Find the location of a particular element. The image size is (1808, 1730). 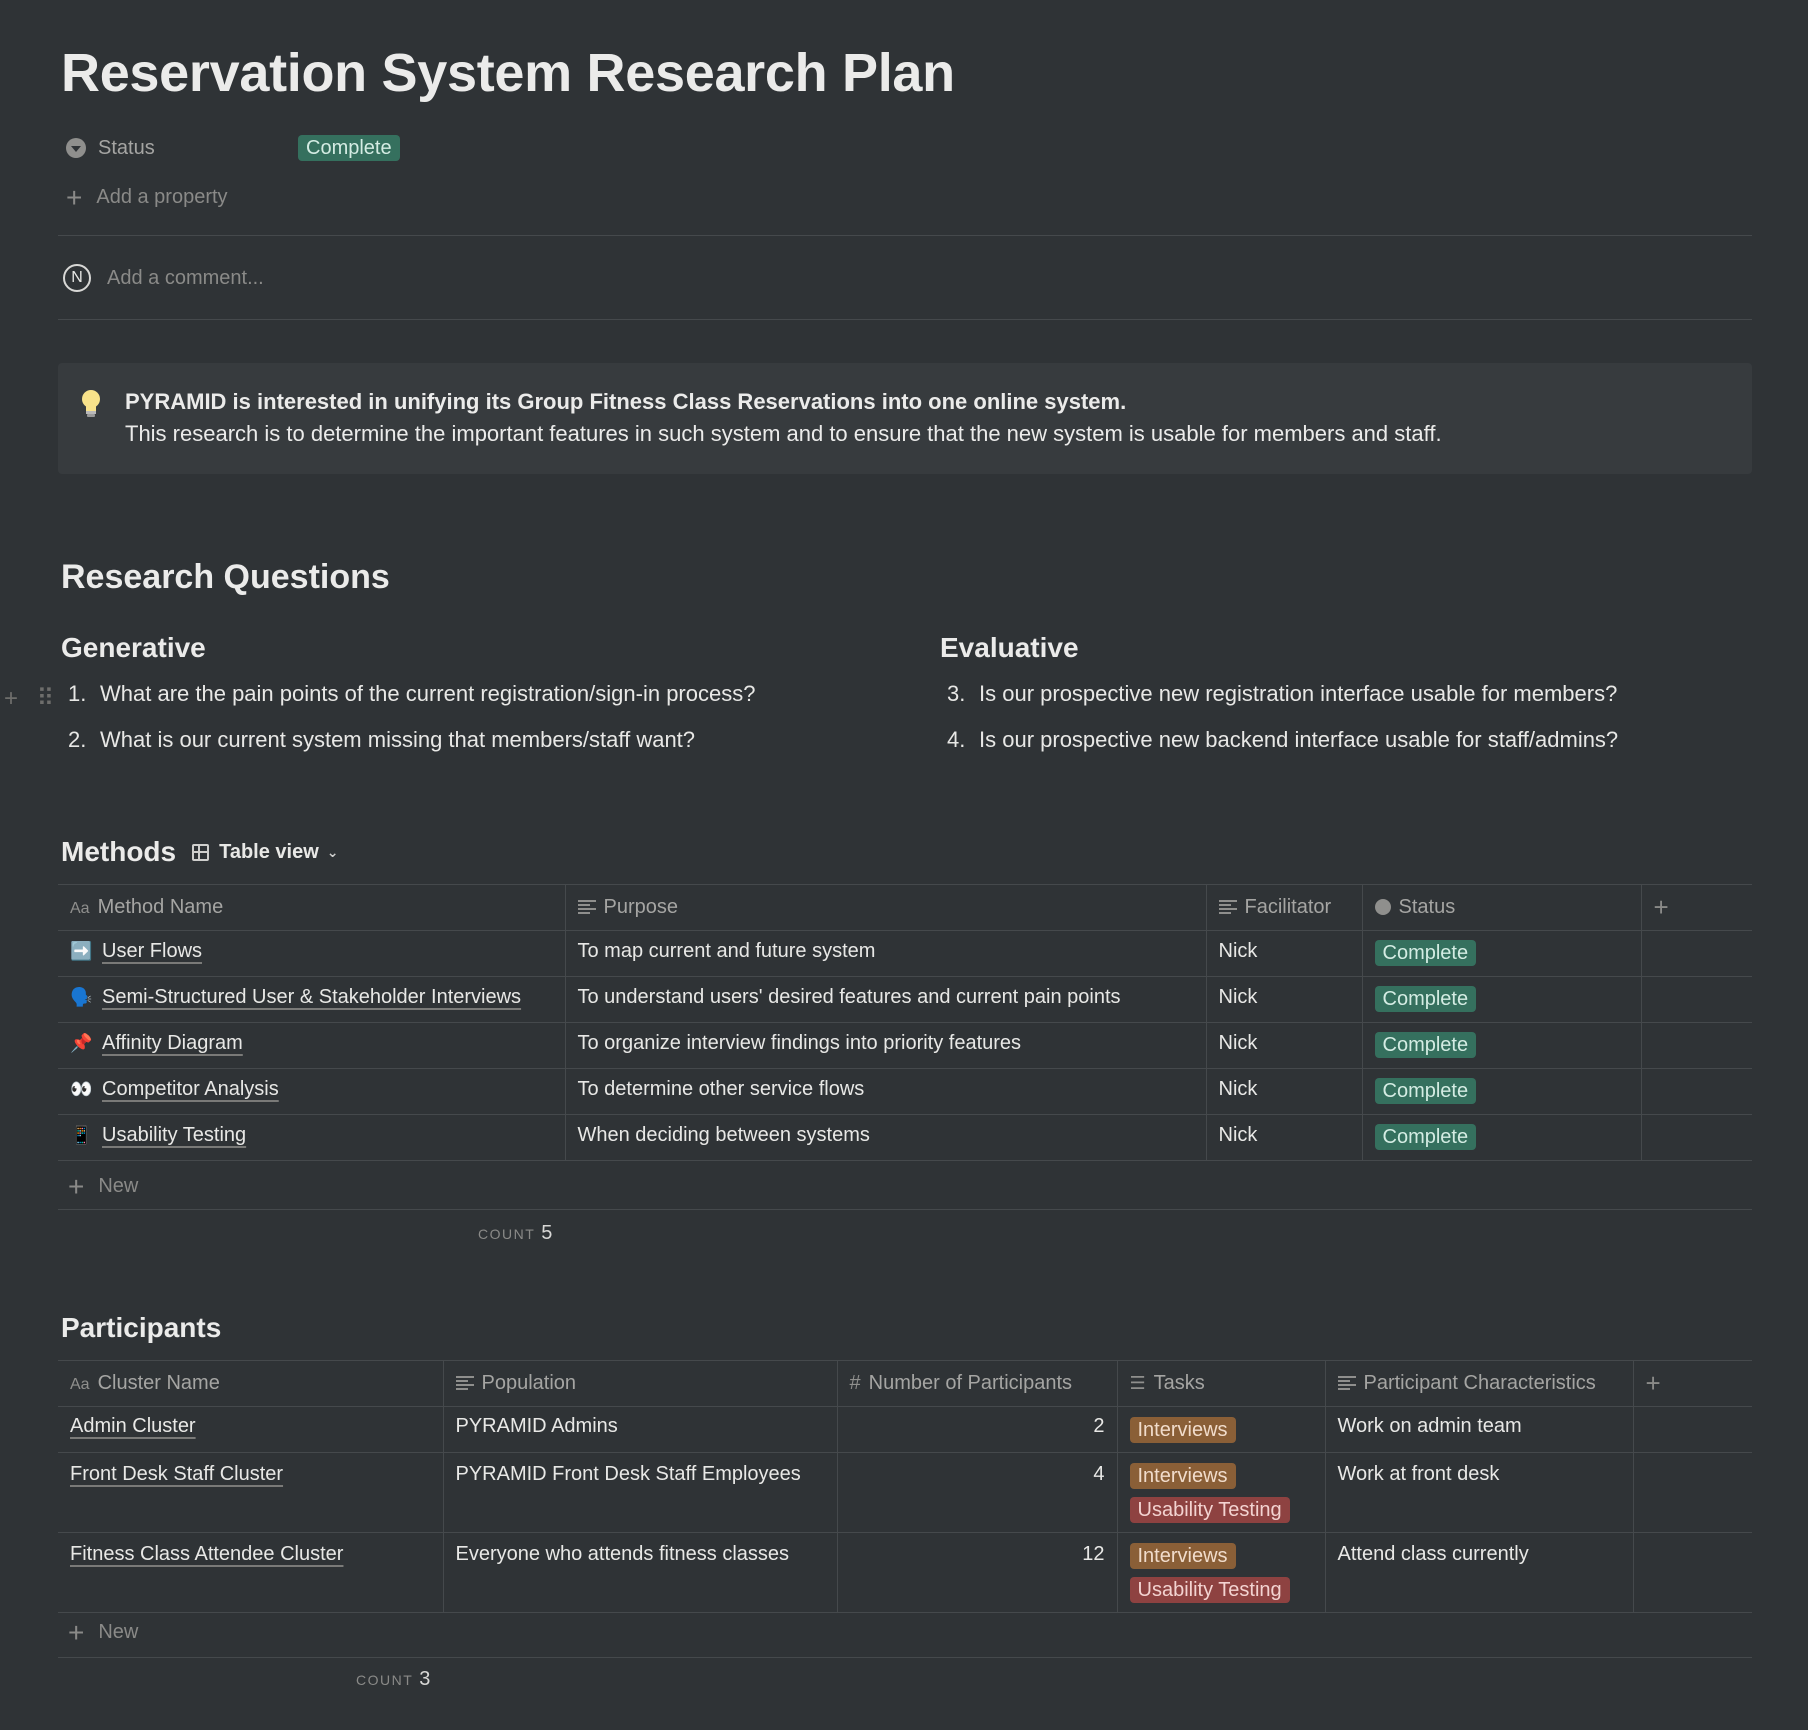

add-property-button: + Add a property is located at coordinates (147, 197).